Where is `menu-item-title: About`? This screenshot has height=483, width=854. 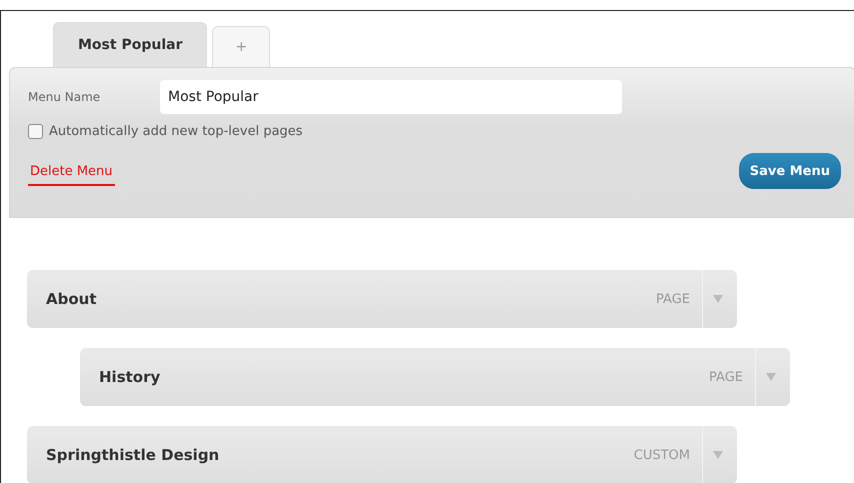 menu-item-title: About is located at coordinates (72, 299).